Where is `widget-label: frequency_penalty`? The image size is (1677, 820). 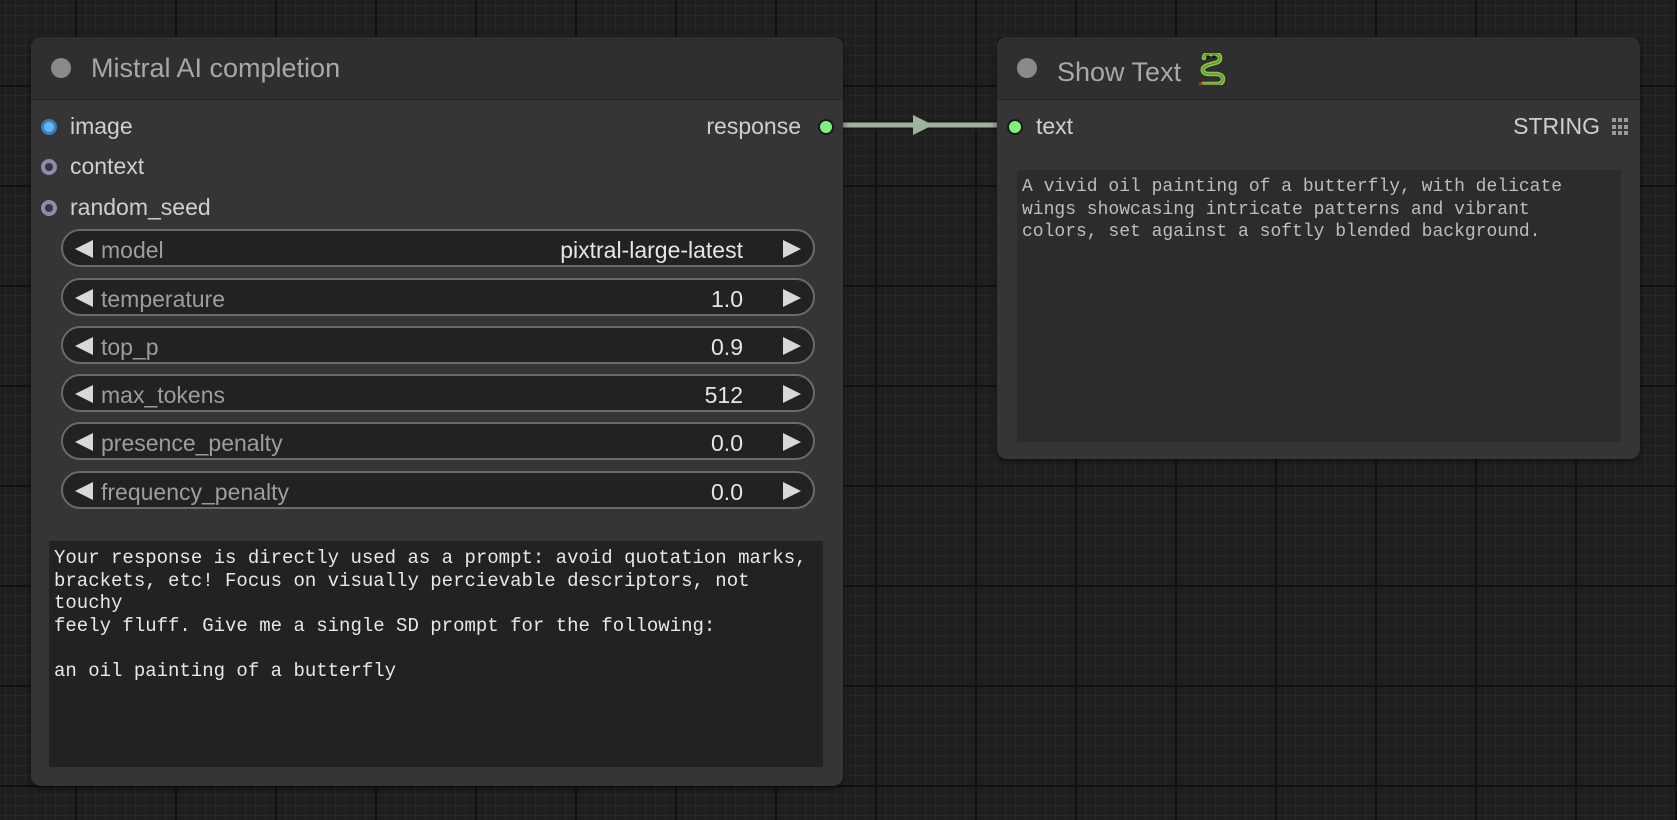 widget-label: frequency_penalty is located at coordinates (195, 492).